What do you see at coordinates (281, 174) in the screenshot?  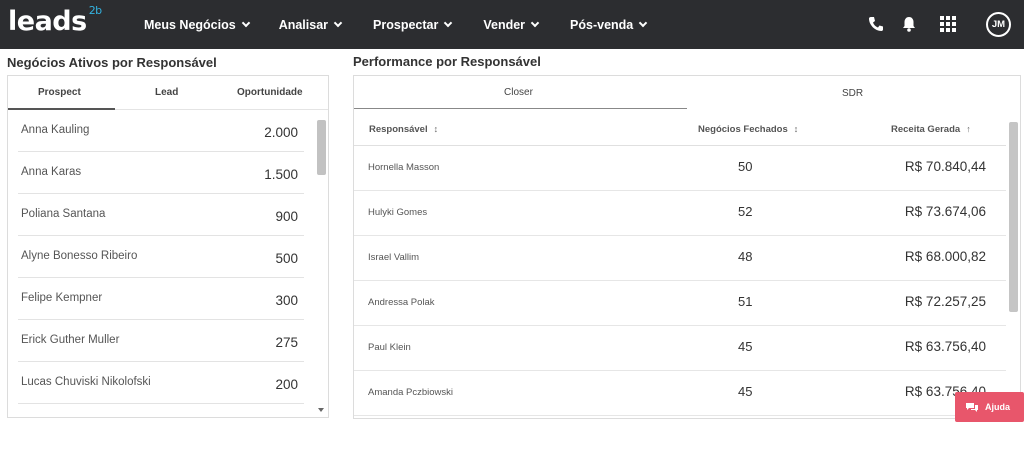 I see `deal-count: 1.500` at bounding box center [281, 174].